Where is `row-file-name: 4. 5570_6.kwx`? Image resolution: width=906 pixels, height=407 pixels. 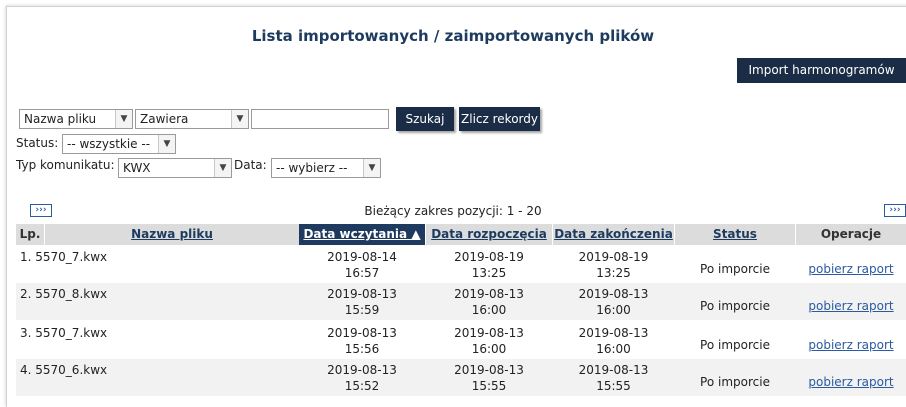
row-file-name: 4. 5570_6.kwx is located at coordinates (64, 370).